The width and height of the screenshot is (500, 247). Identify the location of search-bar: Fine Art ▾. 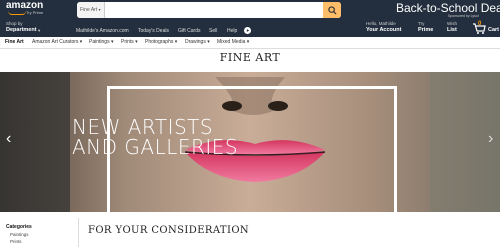
(209, 10).